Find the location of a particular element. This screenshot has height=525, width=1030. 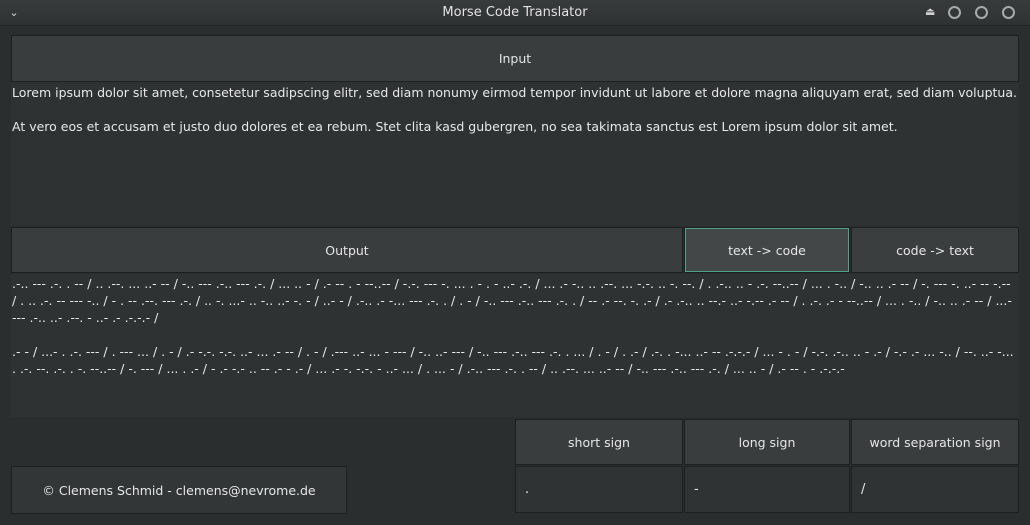

word-separation-label: word separation sign is located at coordinates (935, 442).